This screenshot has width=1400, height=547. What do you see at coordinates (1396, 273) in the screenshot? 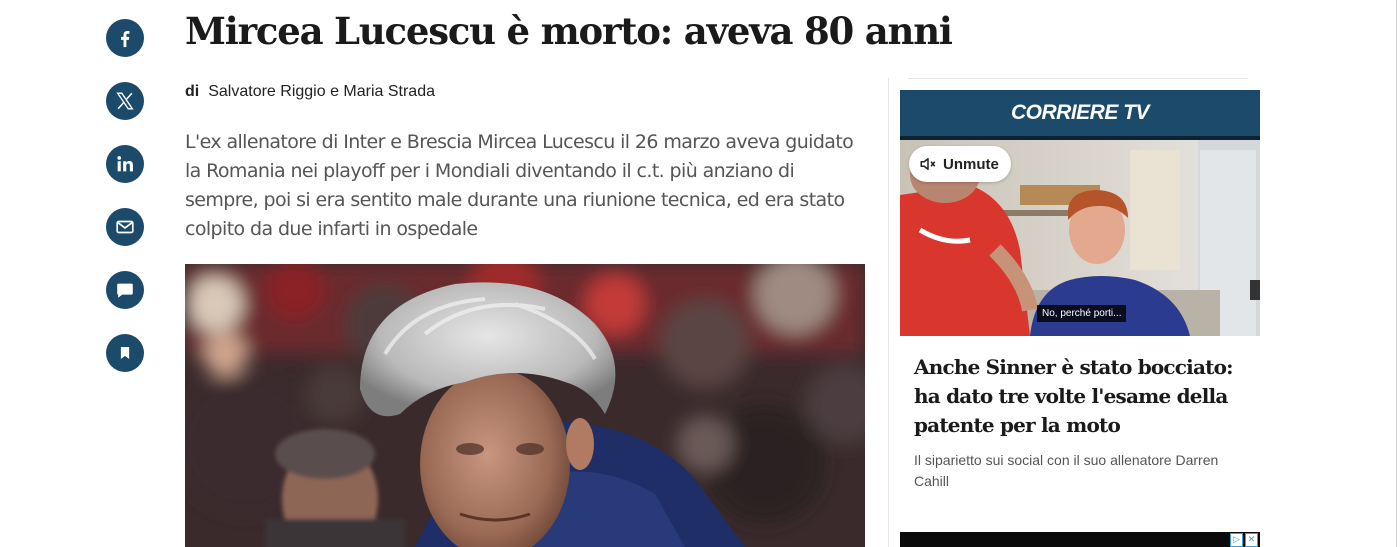
I see `page-edge` at bounding box center [1396, 273].